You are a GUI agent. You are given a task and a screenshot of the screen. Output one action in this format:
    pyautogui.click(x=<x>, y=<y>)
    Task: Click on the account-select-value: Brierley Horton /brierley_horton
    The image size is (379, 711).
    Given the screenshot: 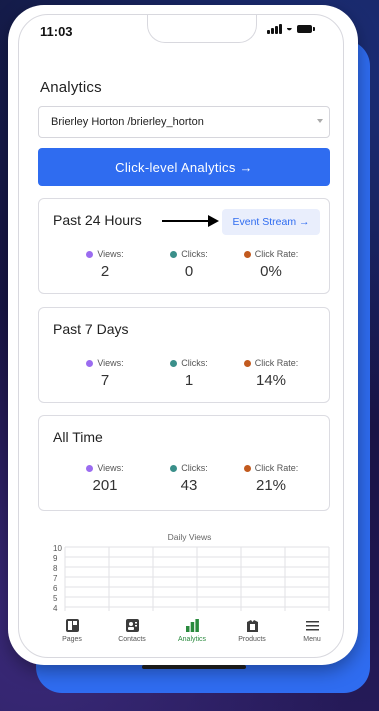 What is the action you would take?
    pyautogui.click(x=127, y=122)
    